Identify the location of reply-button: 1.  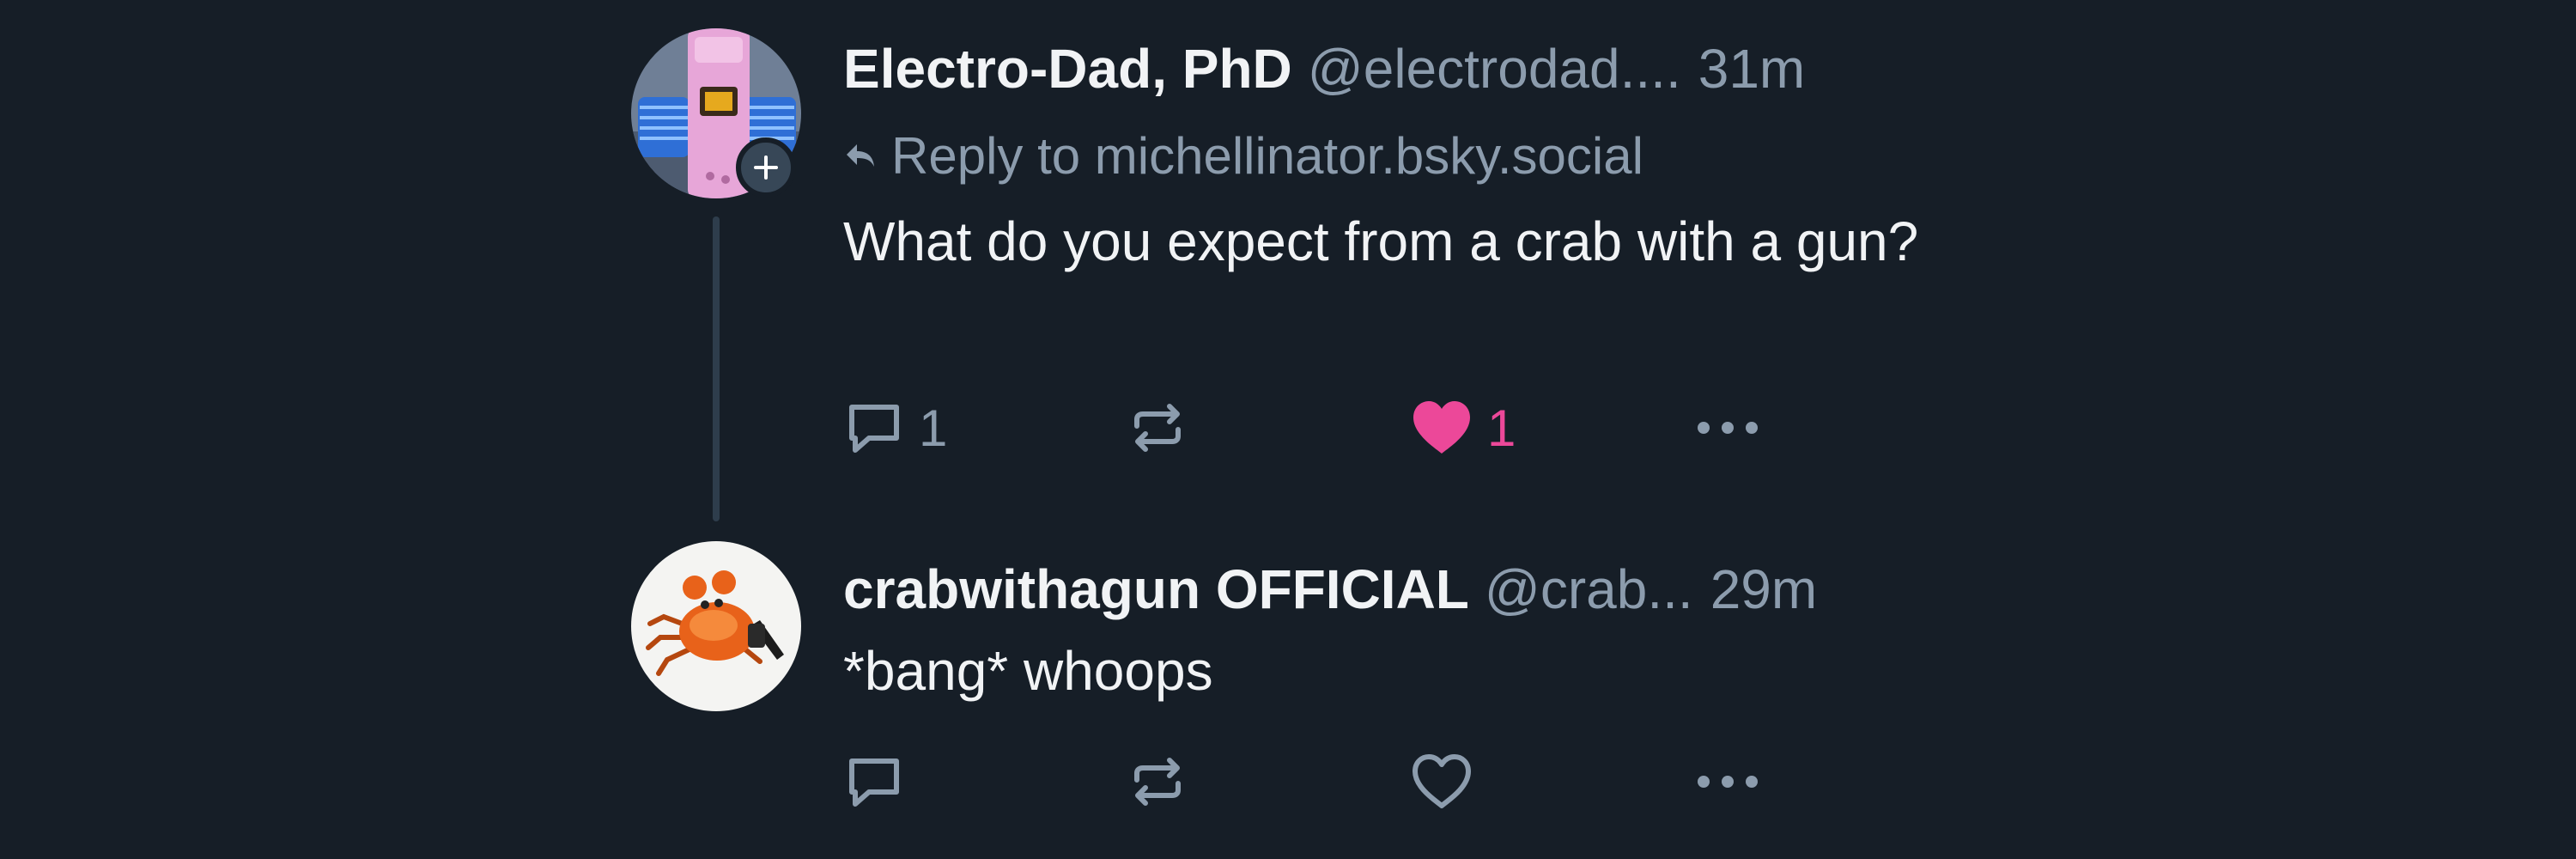
(895, 427).